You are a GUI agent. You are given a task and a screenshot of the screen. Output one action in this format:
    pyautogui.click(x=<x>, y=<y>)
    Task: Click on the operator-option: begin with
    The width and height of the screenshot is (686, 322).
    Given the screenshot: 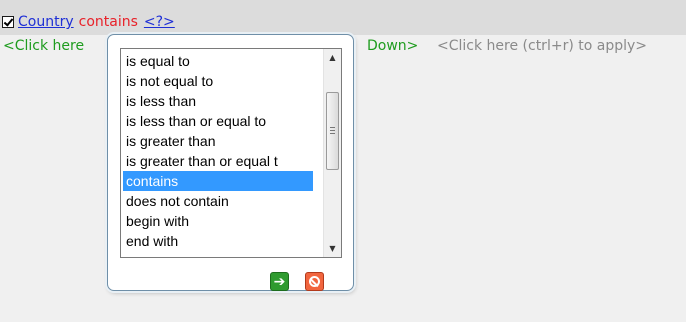 What is the action you would take?
    pyautogui.click(x=218, y=221)
    